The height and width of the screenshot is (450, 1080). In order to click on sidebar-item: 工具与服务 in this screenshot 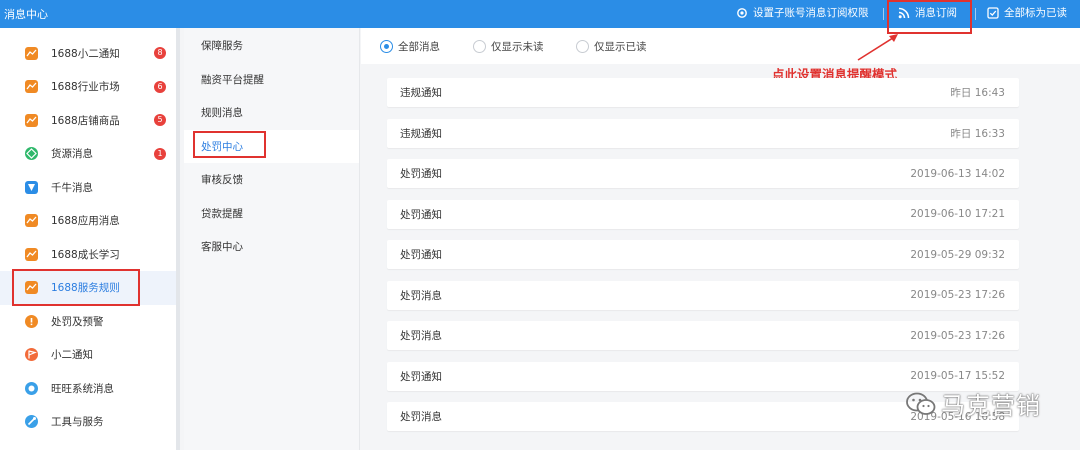, I will do `click(88, 422)`.